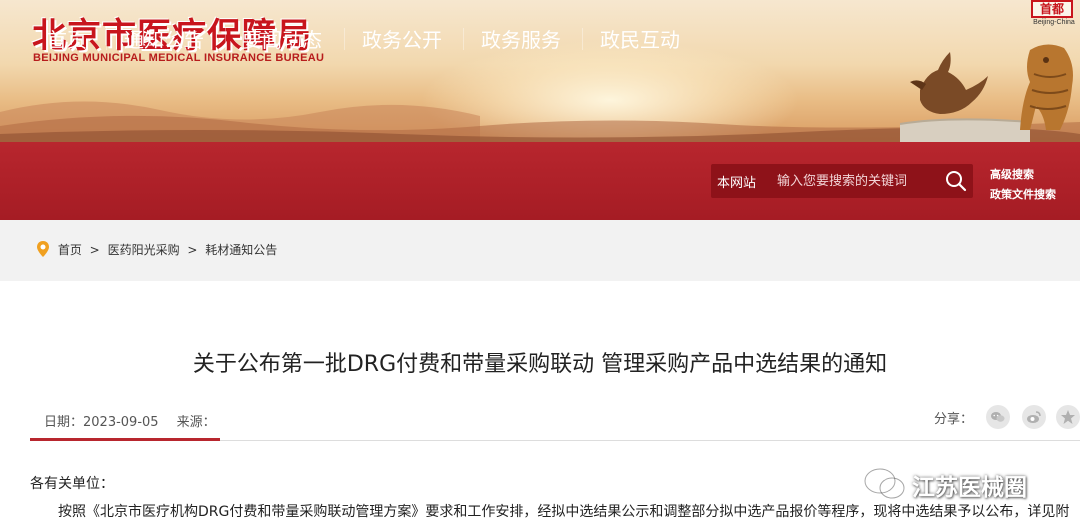  I want to click on wechat-icon, so click(998, 417).